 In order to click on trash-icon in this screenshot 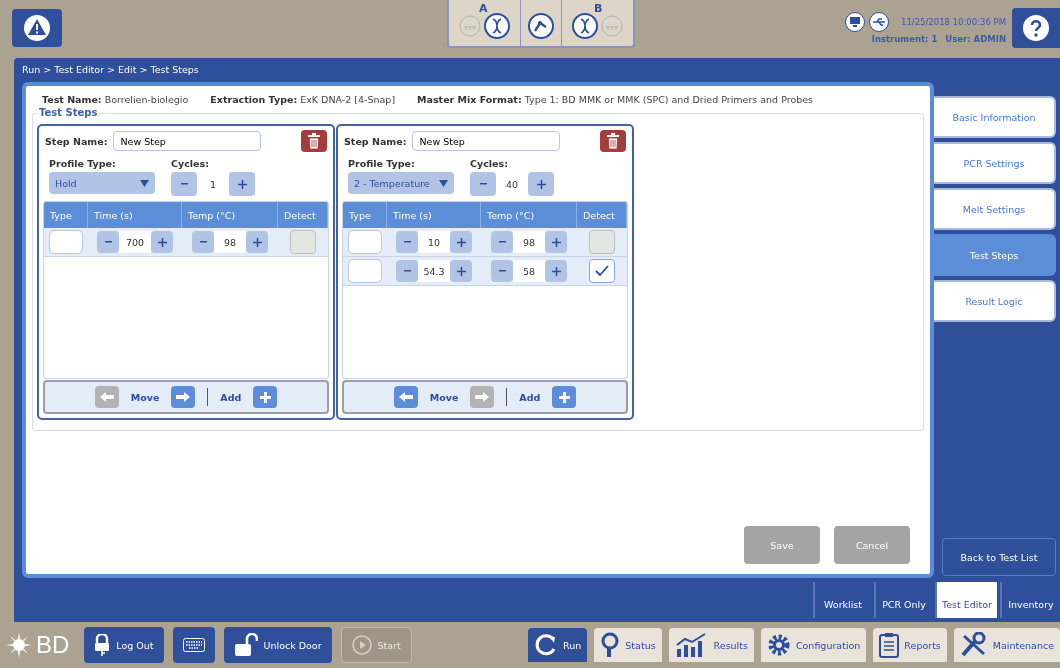, I will do `click(314, 141)`.